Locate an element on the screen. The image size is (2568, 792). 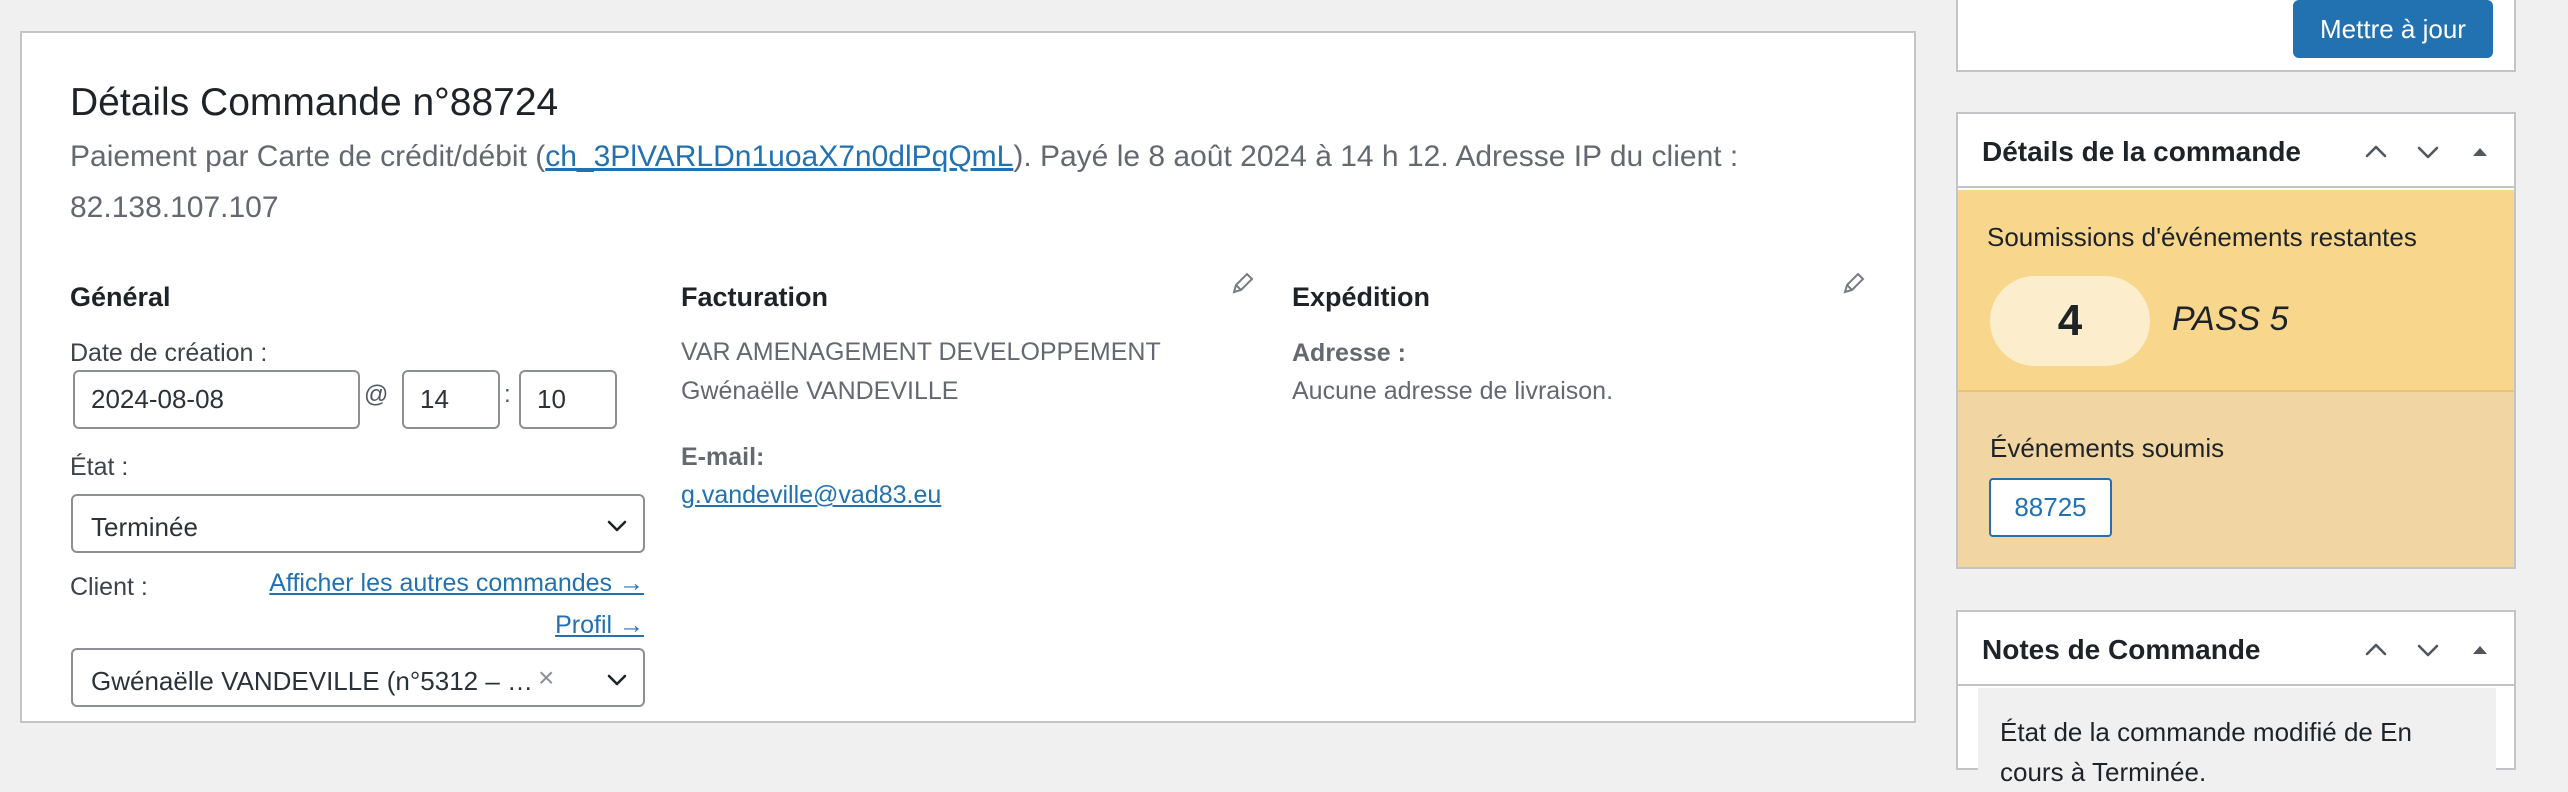
charge-id-link: ch_3PlVARLDn1uoaX7n0dlPqQmL is located at coordinates (779, 156).